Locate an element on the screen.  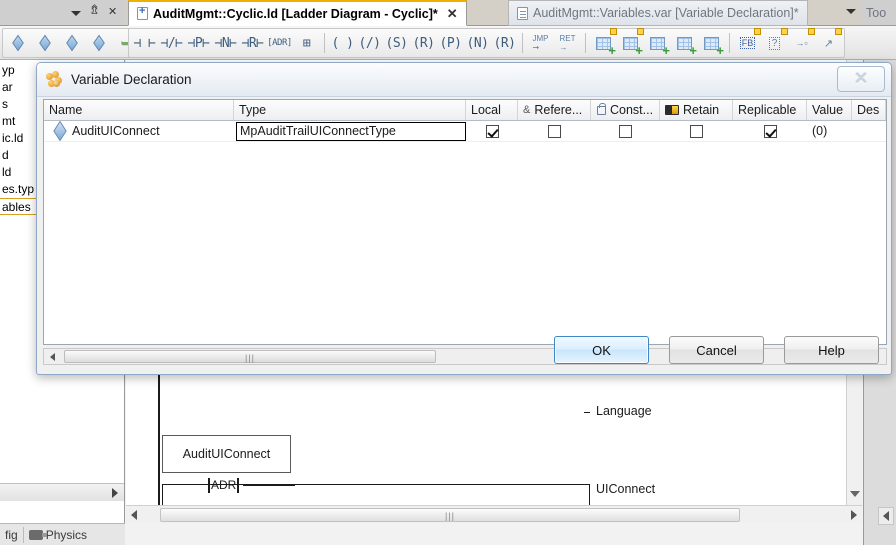
return-icon: RET → is located at coordinates (567, 43).